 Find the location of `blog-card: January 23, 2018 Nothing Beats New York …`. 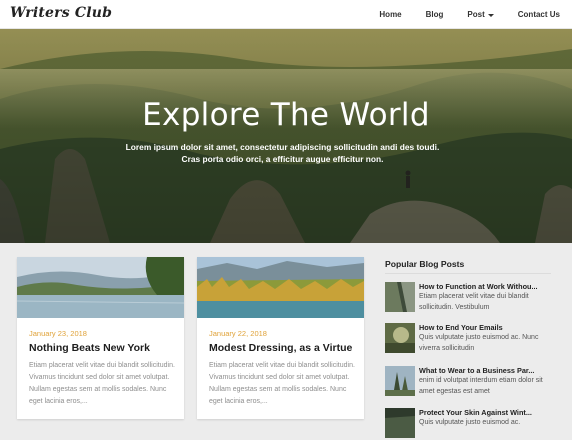

blog-card: January 23, 2018 Nothing Beats New York … is located at coordinates (100, 338).